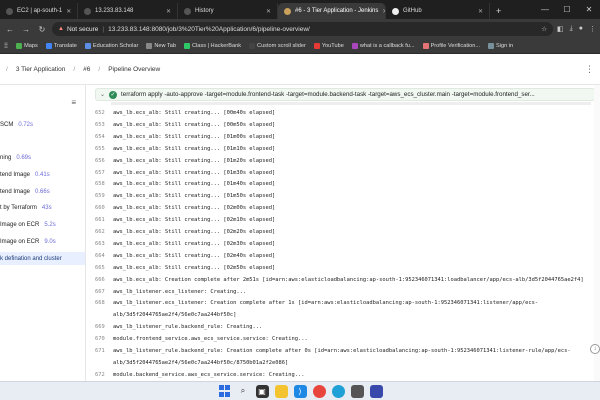 The image size is (600, 400). I want to click on line-number: 655, so click(104, 149).